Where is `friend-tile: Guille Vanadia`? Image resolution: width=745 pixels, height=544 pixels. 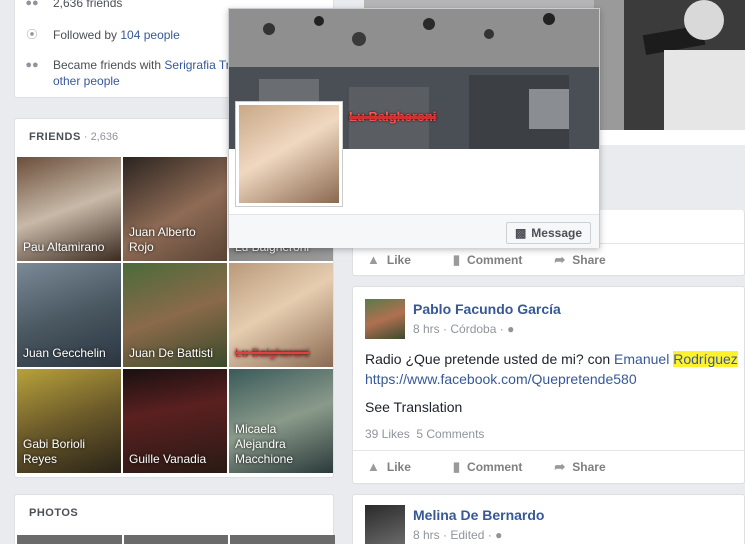
friend-tile: Guille Vanadia is located at coordinates (175, 421).